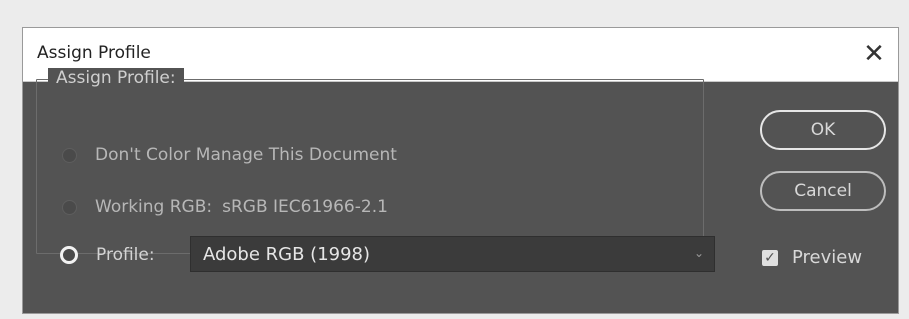 This screenshot has height=319, width=909. What do you see at coordinates (125, 255) in the screenshot?
I see `option-profile-label: Profile:` at bounding box center [125, 255].